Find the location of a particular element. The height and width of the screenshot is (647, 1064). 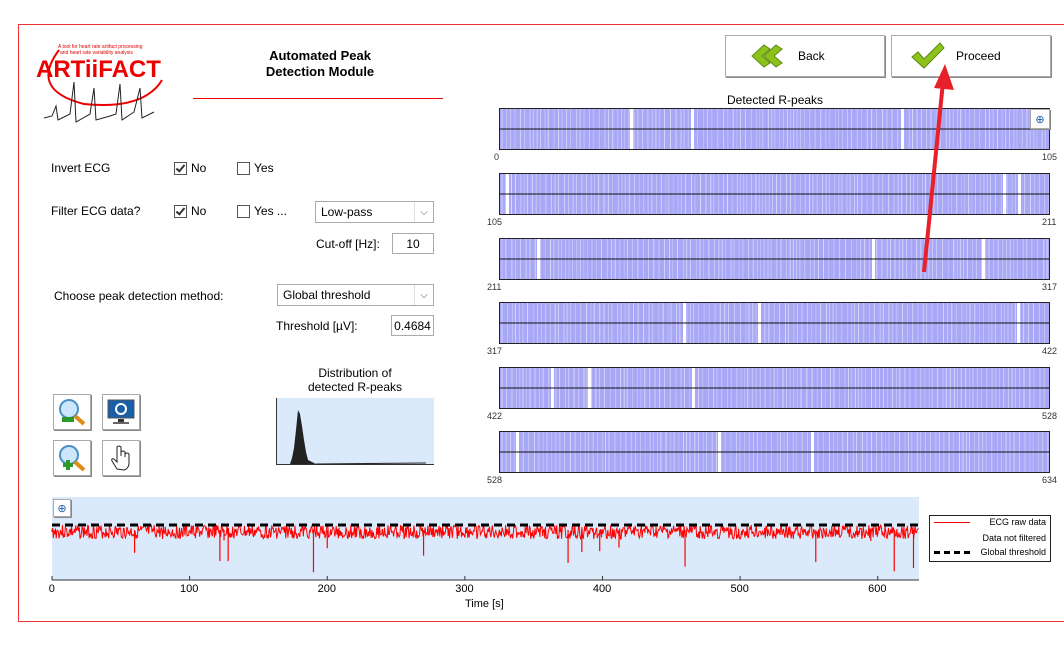

title-line-1: Automated Peak is located at coordinates (320, 55).